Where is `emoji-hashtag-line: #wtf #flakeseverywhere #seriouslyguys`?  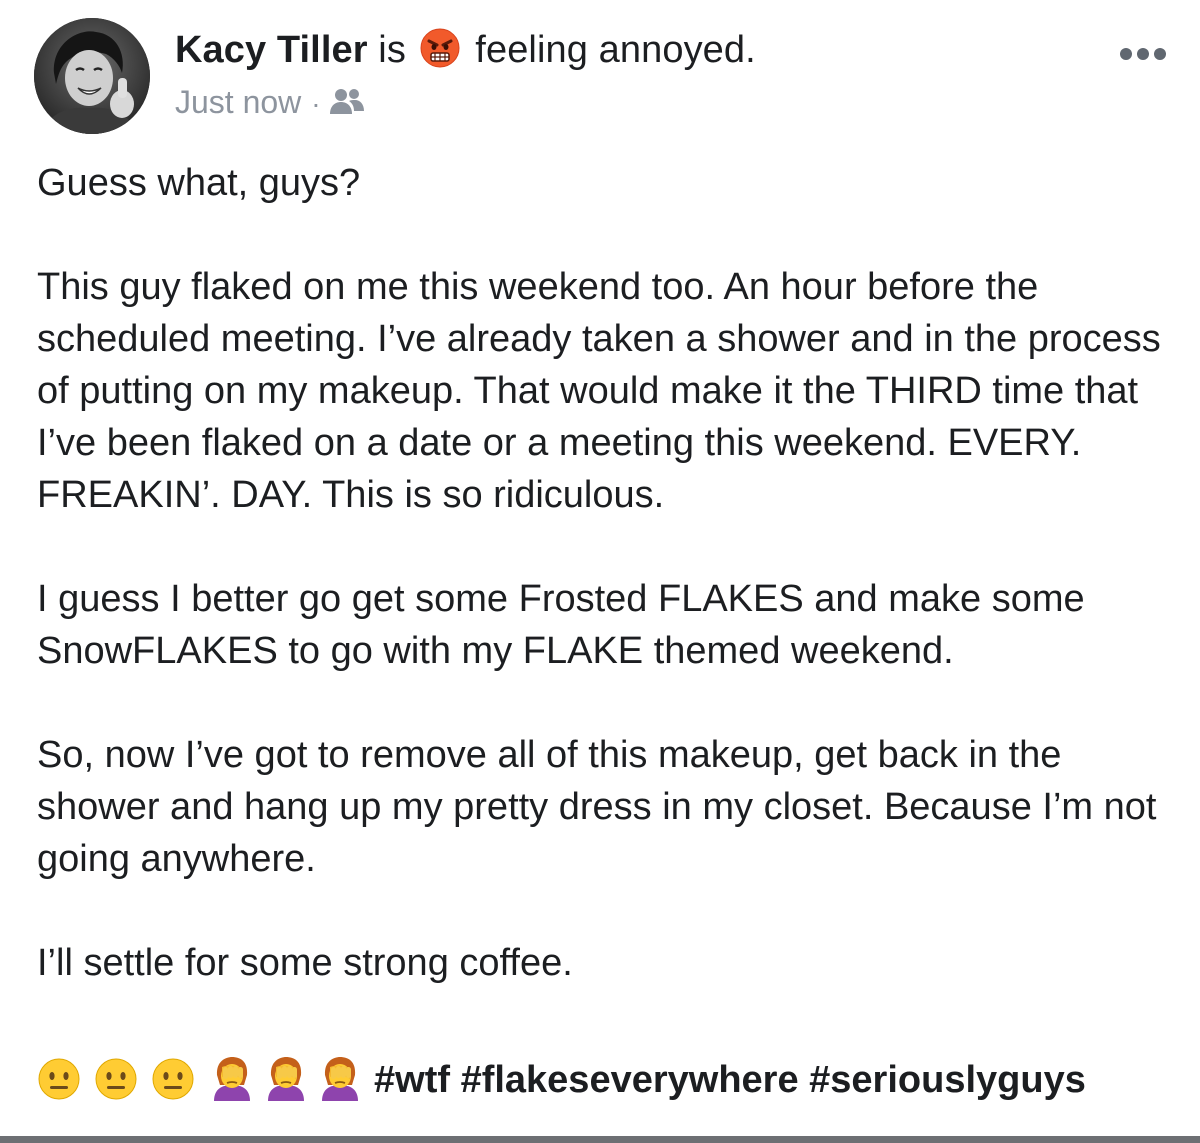
emoji-hashtag-line: #wtf #flakeseverywhere #seriouslyguys is located at coordinates (561, 1080).